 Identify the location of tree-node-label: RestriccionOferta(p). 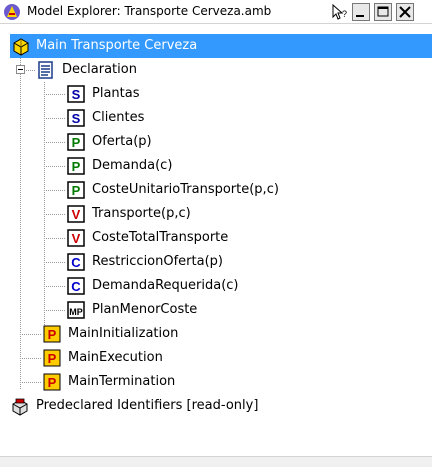
(157, 261).